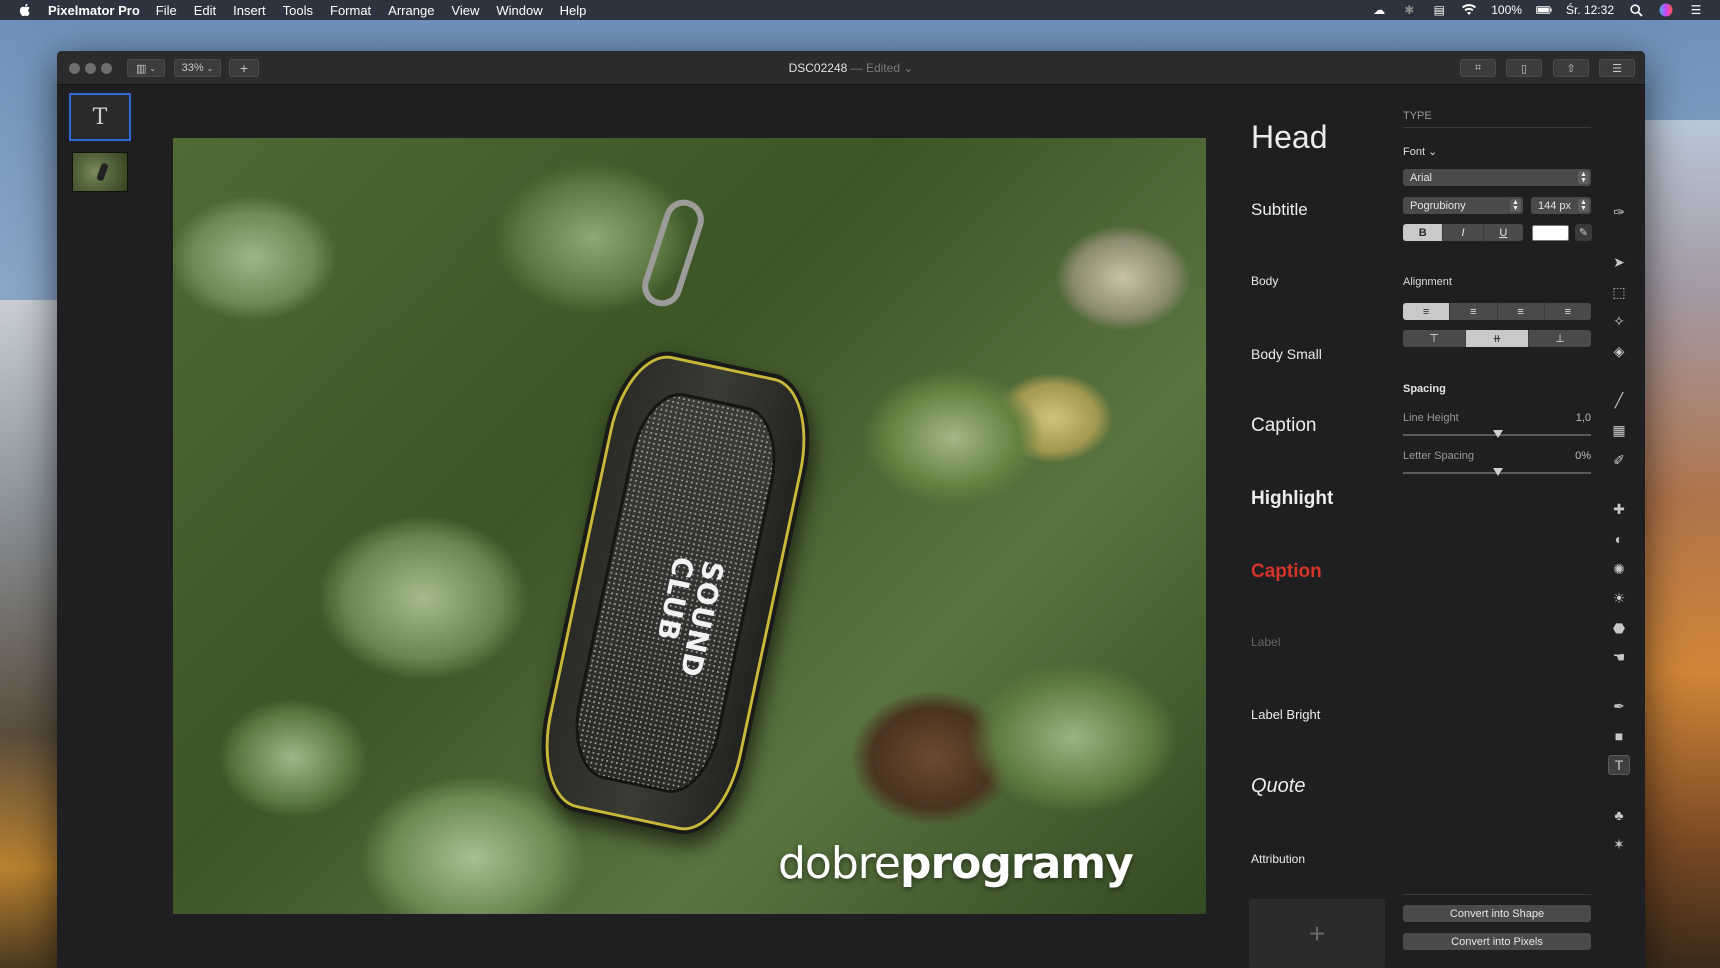 This screenshot has height=968, width=1720. I want to click on sliders-icon: ☰, so click(1617, 68).